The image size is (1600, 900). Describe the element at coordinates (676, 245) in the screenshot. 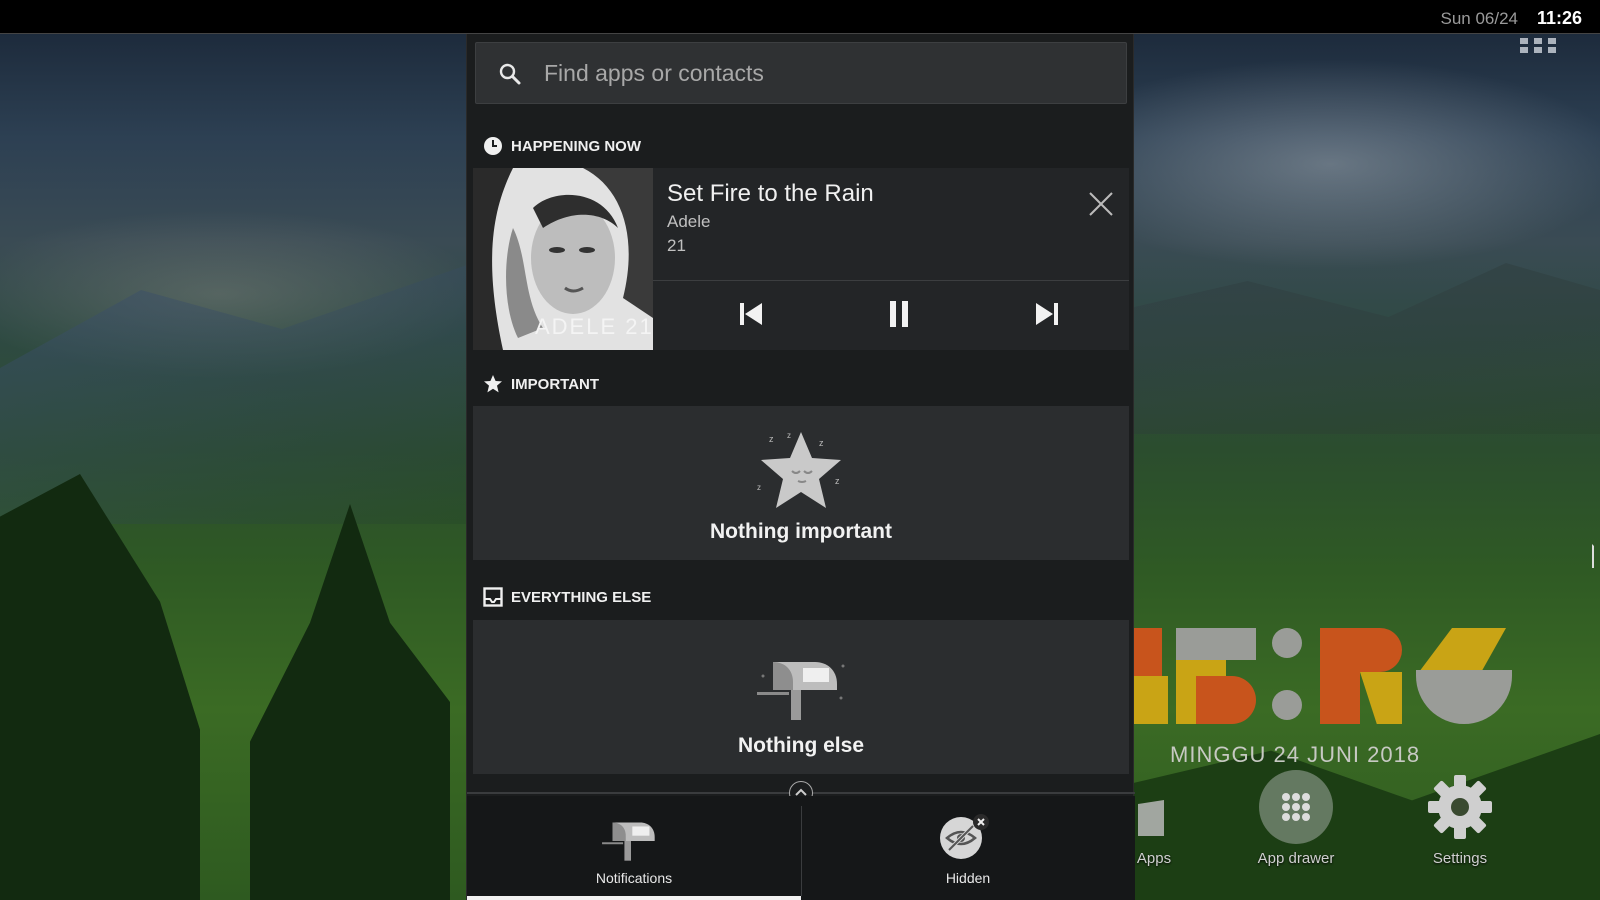

I see `song-album: 21` at that location.